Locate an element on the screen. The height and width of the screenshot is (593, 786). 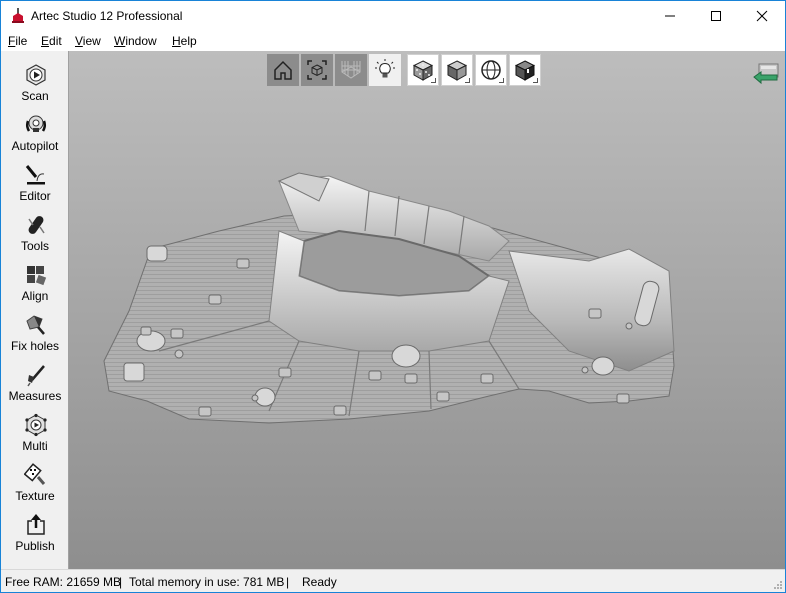
sidebar-label: Fix holes is located at coordinates (35, 346).